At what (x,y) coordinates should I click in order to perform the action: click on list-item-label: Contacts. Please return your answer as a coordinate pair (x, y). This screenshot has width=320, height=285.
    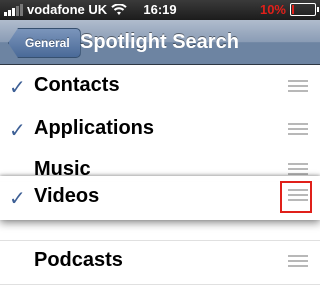
    Looking at the image, I should click on (77, 85).